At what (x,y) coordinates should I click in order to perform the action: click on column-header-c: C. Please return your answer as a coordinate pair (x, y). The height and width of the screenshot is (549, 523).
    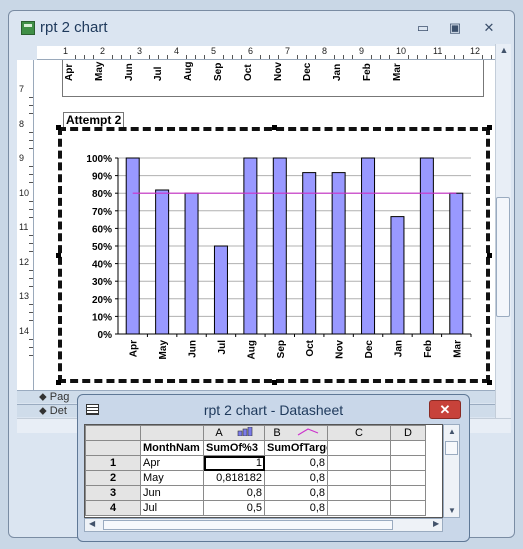
    Looking at the image, I should click on (359, 433).